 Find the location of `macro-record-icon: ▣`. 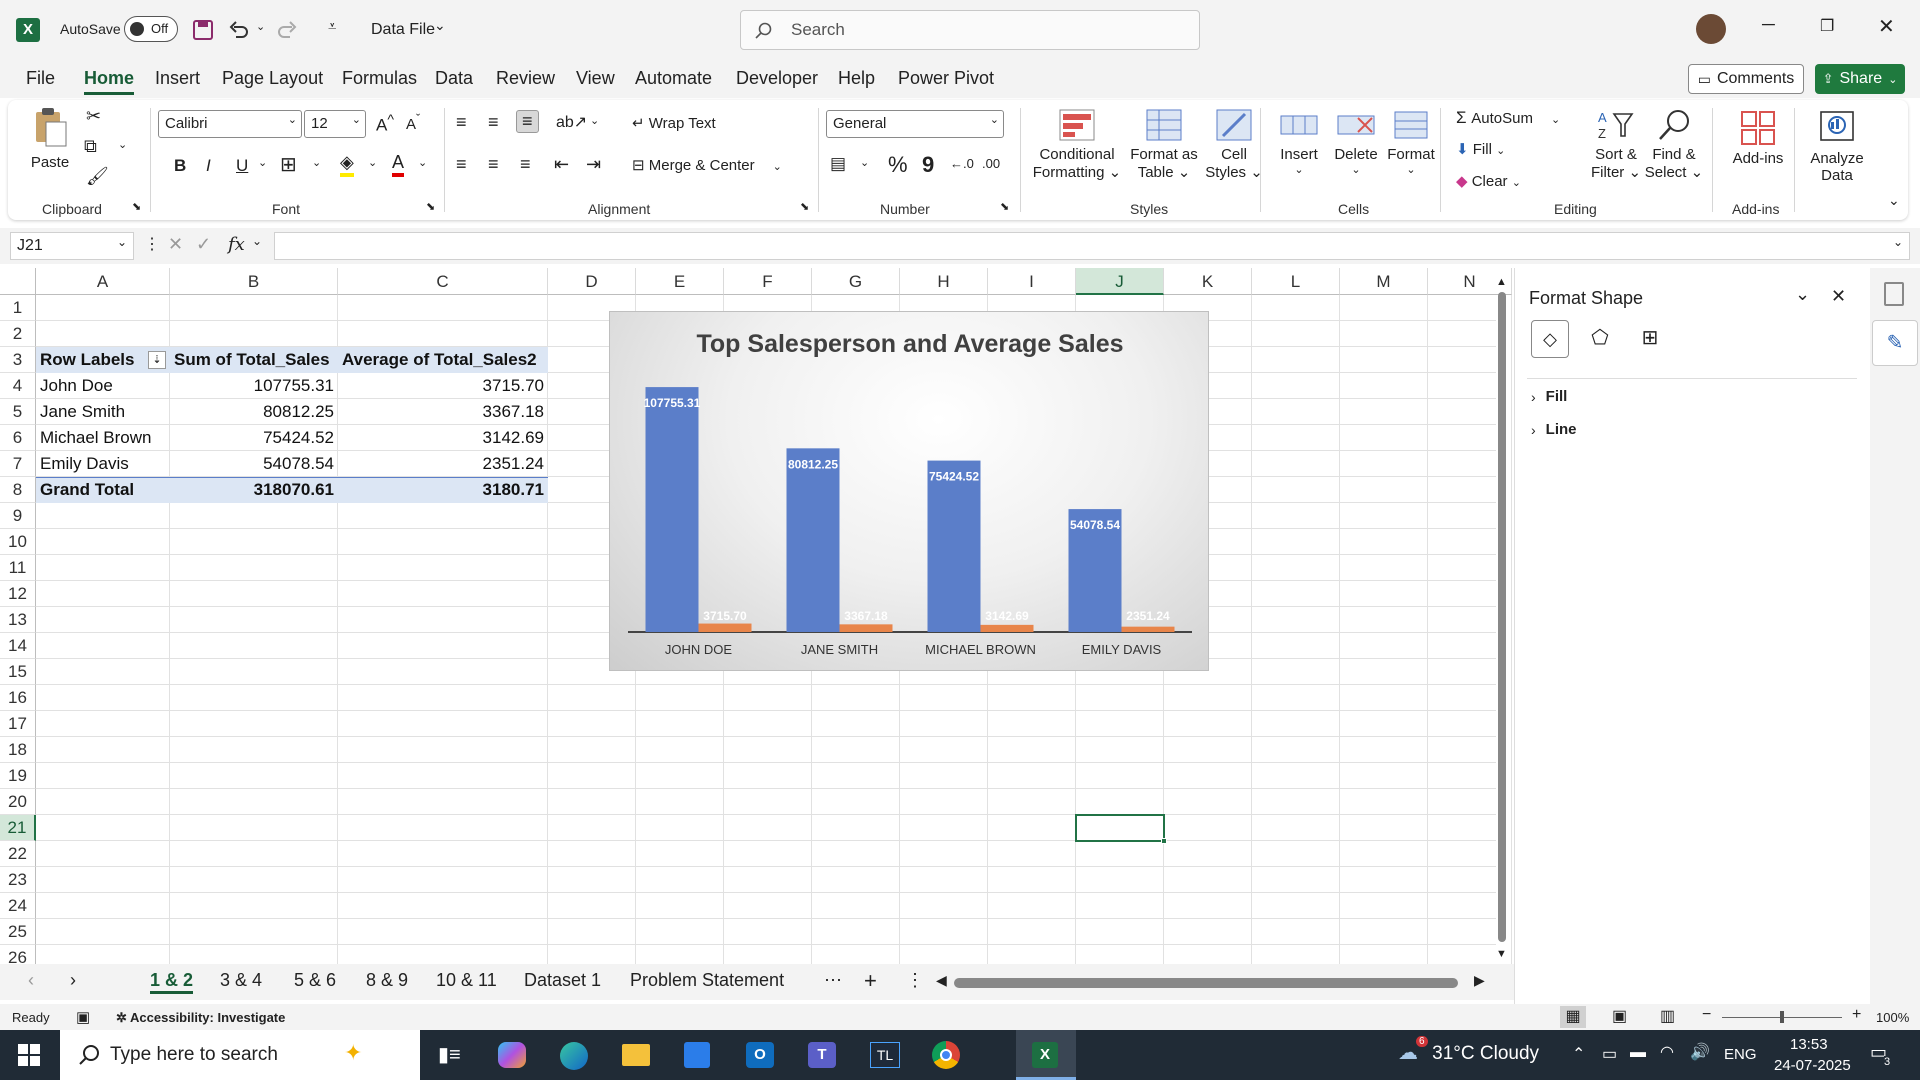

macro-record-icon: ▣ is located at coordinates (83, 1017).